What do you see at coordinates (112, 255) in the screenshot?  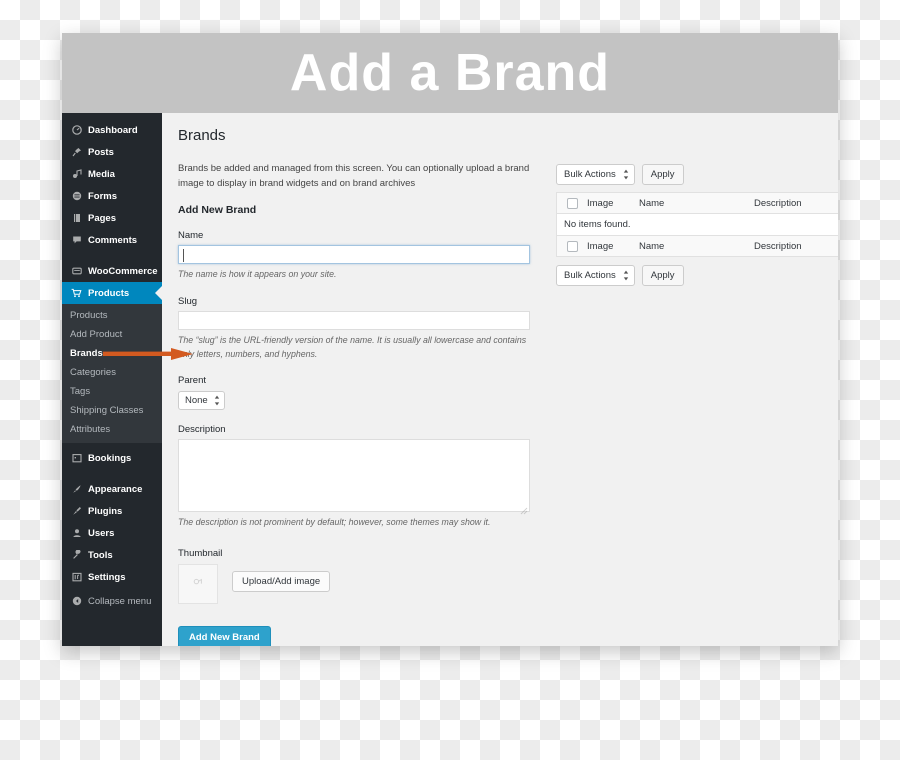 I see `sidebar-separator` at bounding box center [112, 255].